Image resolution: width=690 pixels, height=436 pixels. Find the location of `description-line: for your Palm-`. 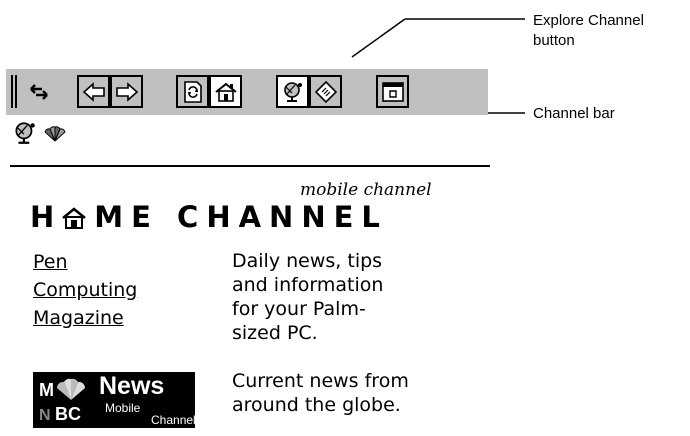

description-line: for your Palm- is located at coordinates (299, 309).